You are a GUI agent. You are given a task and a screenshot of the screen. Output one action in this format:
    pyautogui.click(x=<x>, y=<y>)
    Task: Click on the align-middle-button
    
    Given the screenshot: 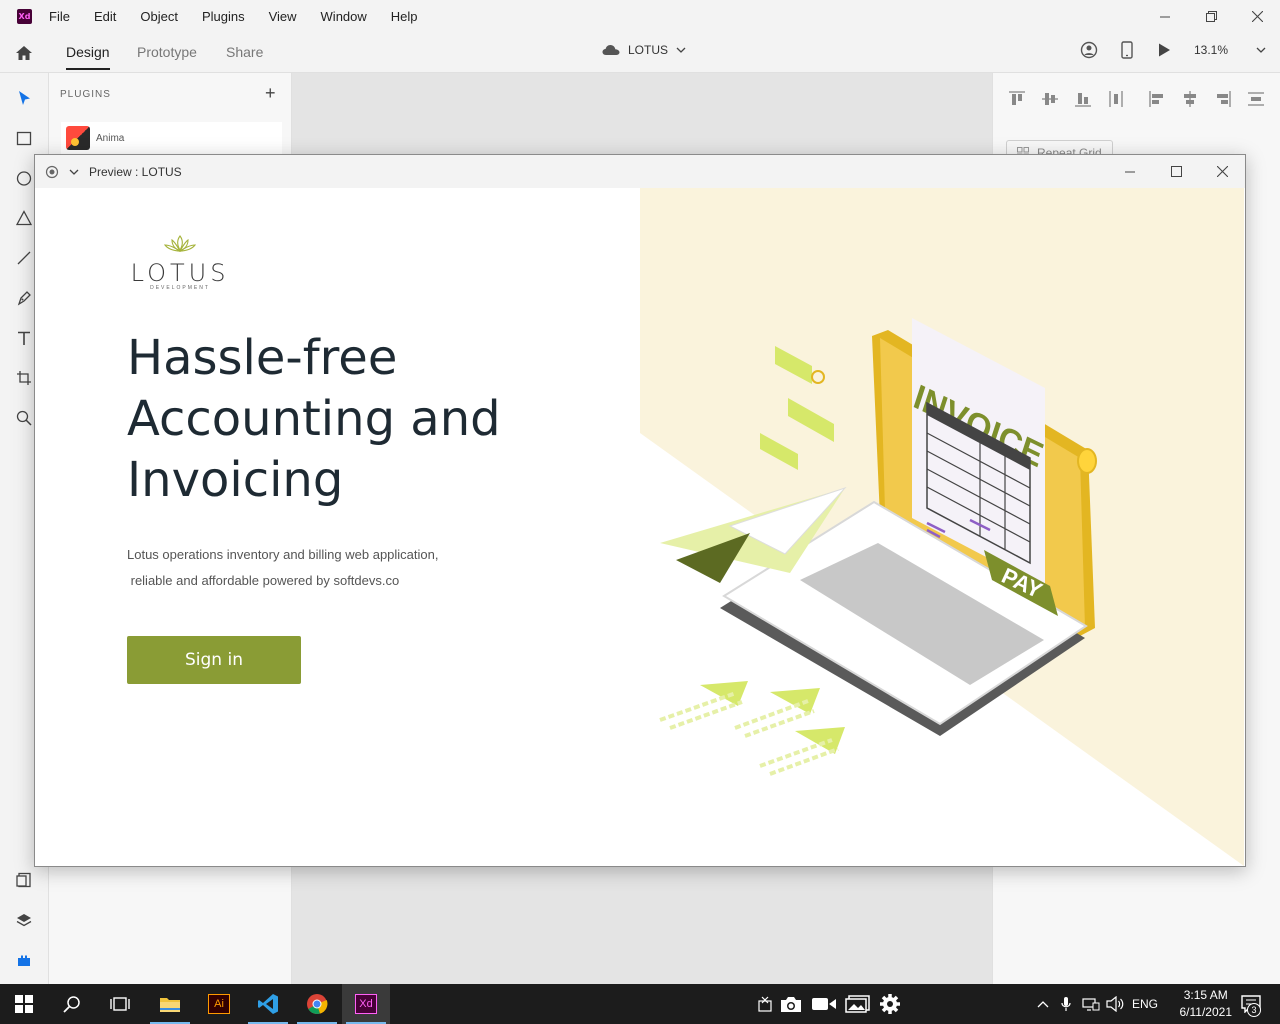 What is the action you would take?
    pyautogui.click(x=1050, y=99)
    